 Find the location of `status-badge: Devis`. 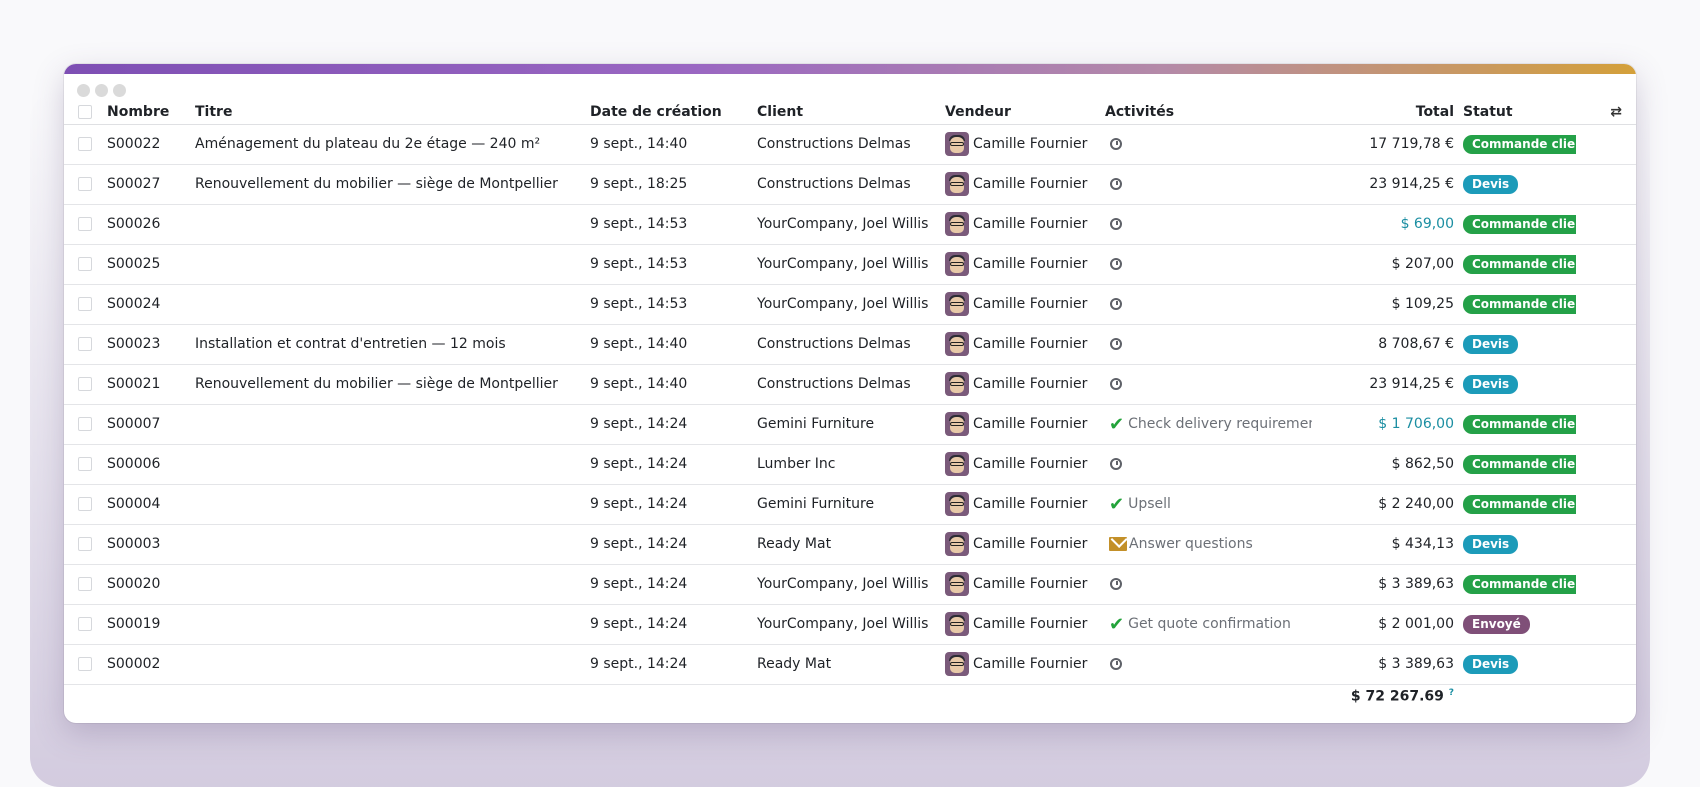

status-badge: Devis is located at coordinates (1491, 184).